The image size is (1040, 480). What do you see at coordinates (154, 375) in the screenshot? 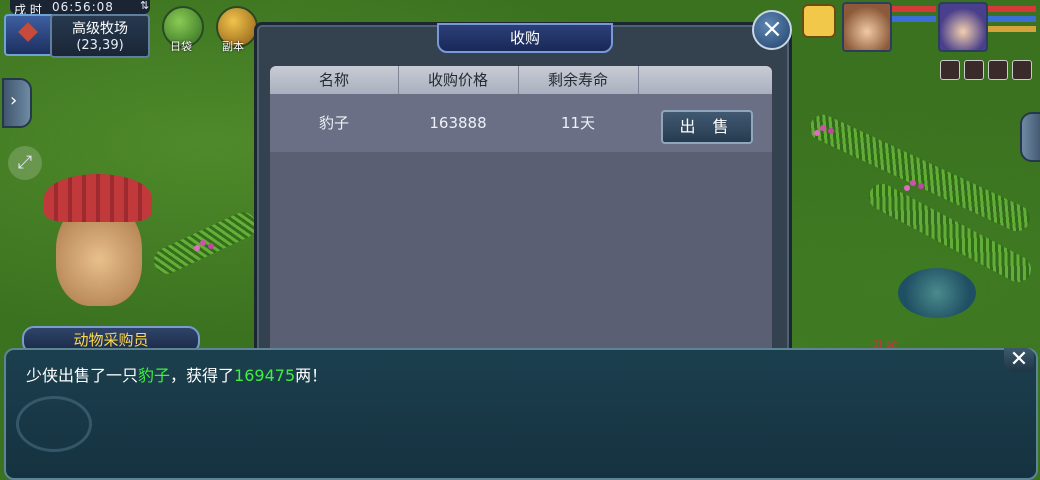
I see `dialog-item: 豹子` at bounding box center [154, 375].